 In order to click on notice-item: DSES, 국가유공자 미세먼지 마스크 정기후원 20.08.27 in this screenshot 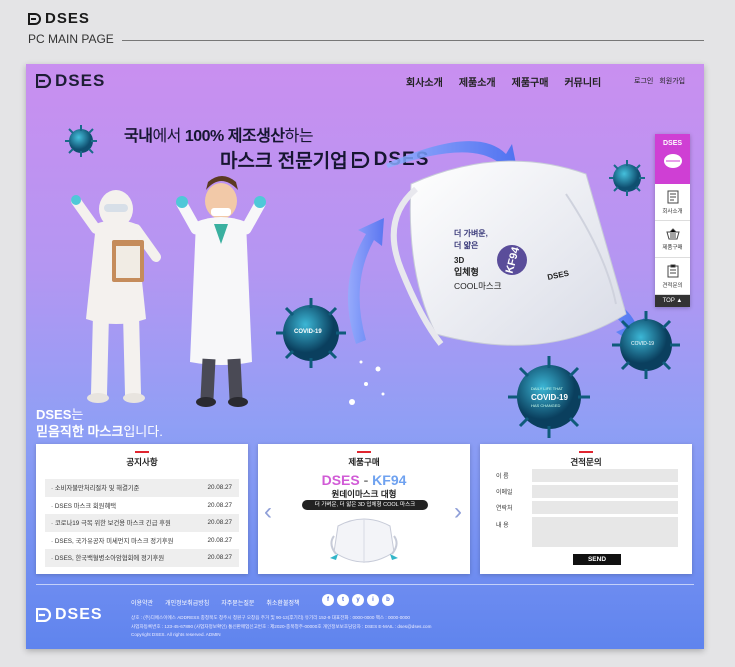, I will do `click(142, 541)`.